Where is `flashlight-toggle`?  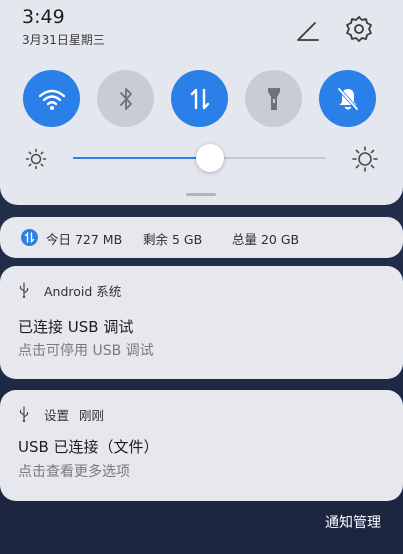 flashlight-toggle is located at coordinates (273, 98).